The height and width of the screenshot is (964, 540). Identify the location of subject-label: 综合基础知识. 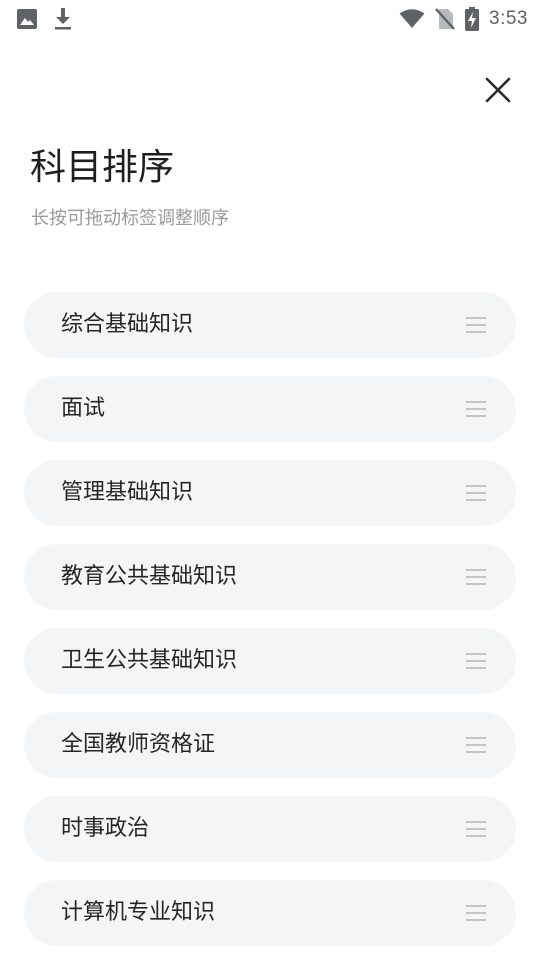
(127, 324).